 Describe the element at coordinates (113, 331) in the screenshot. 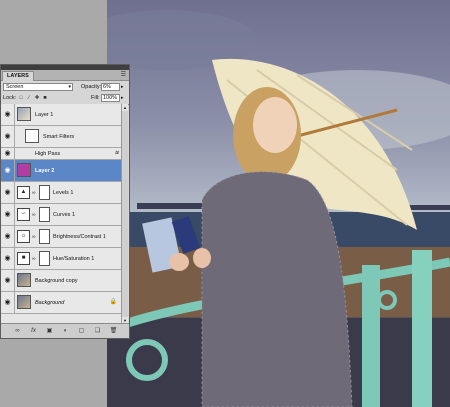

I see `trash-icon: 🗑` at that location.